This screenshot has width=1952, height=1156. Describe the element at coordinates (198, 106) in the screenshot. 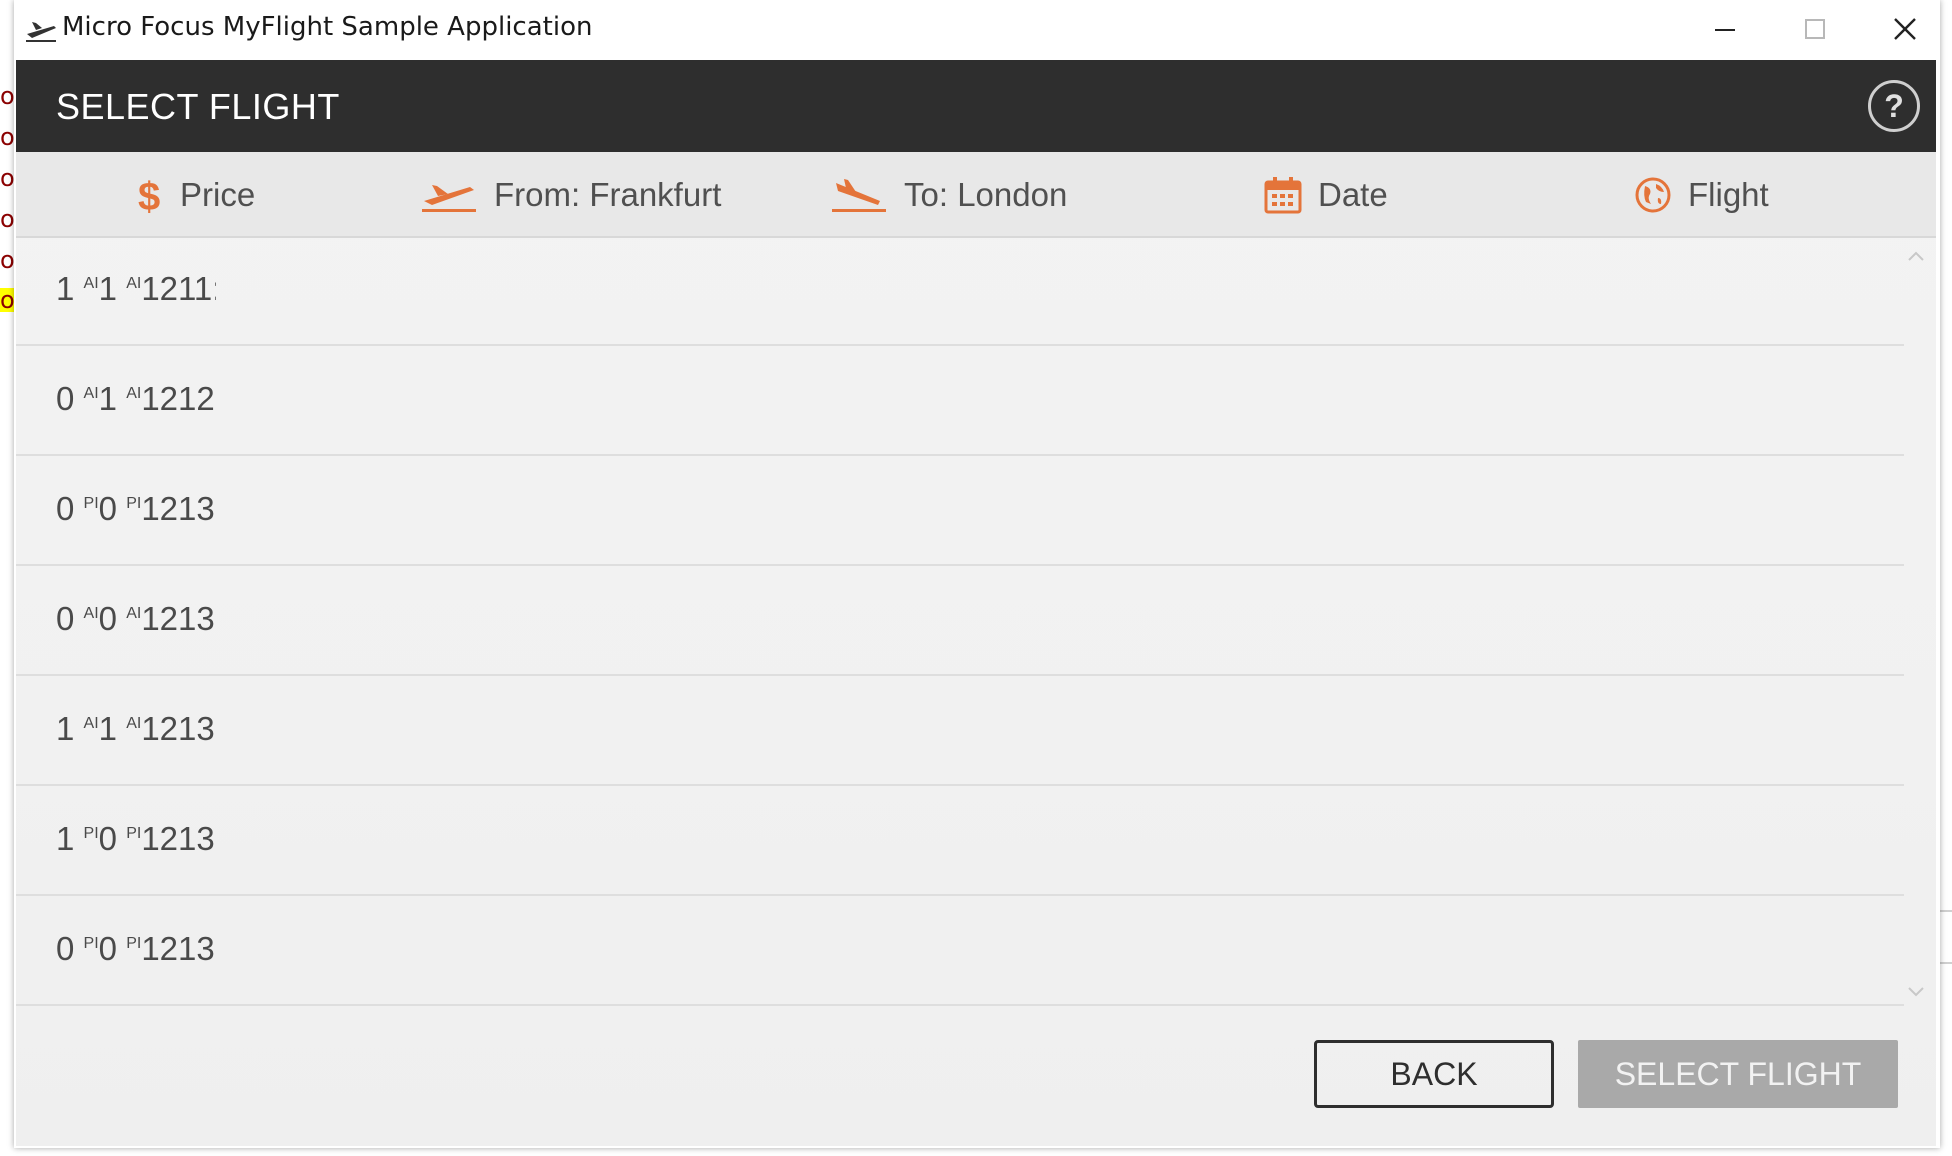

I see `page-title: SELECT FLIGHT` at that location.